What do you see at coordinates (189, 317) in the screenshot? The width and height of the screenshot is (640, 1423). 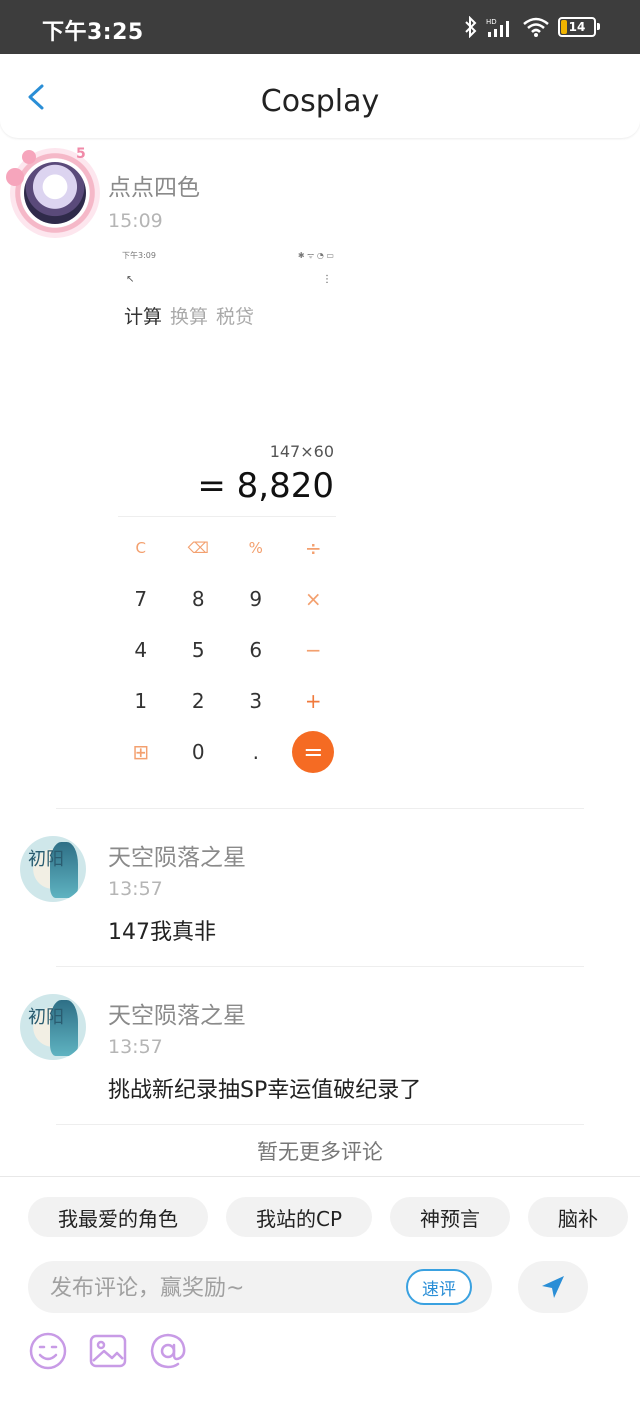 I see `calc-tab: 换算` at bounding box center [189, 317].